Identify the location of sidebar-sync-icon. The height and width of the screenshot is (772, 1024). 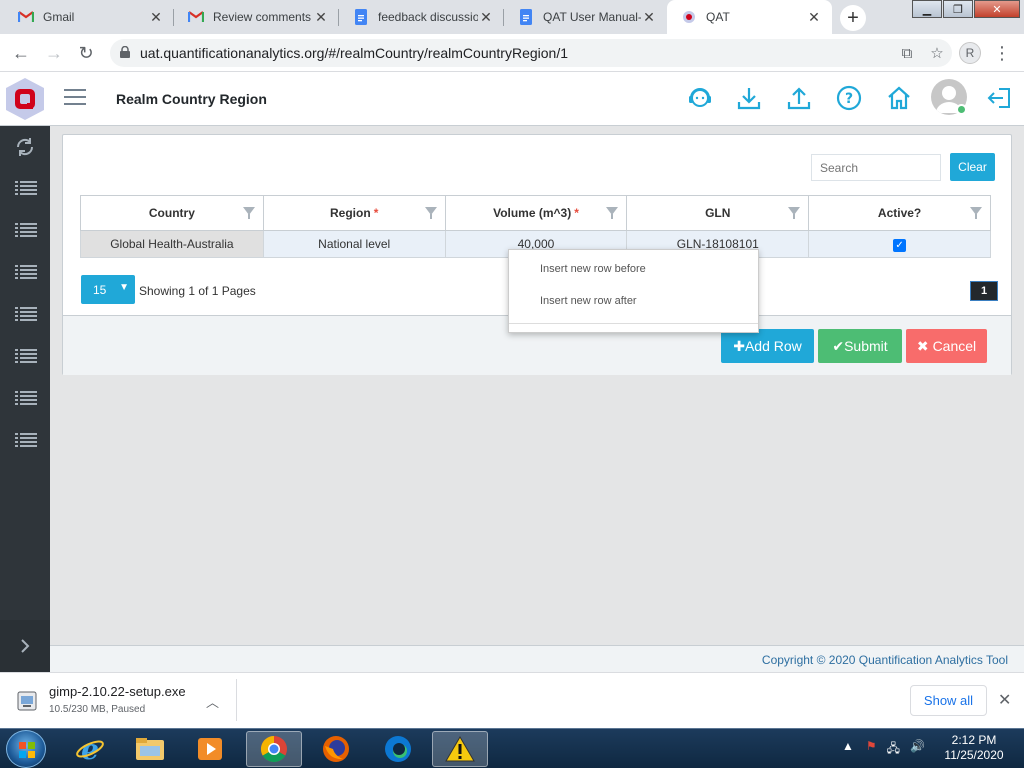
(26, 147).